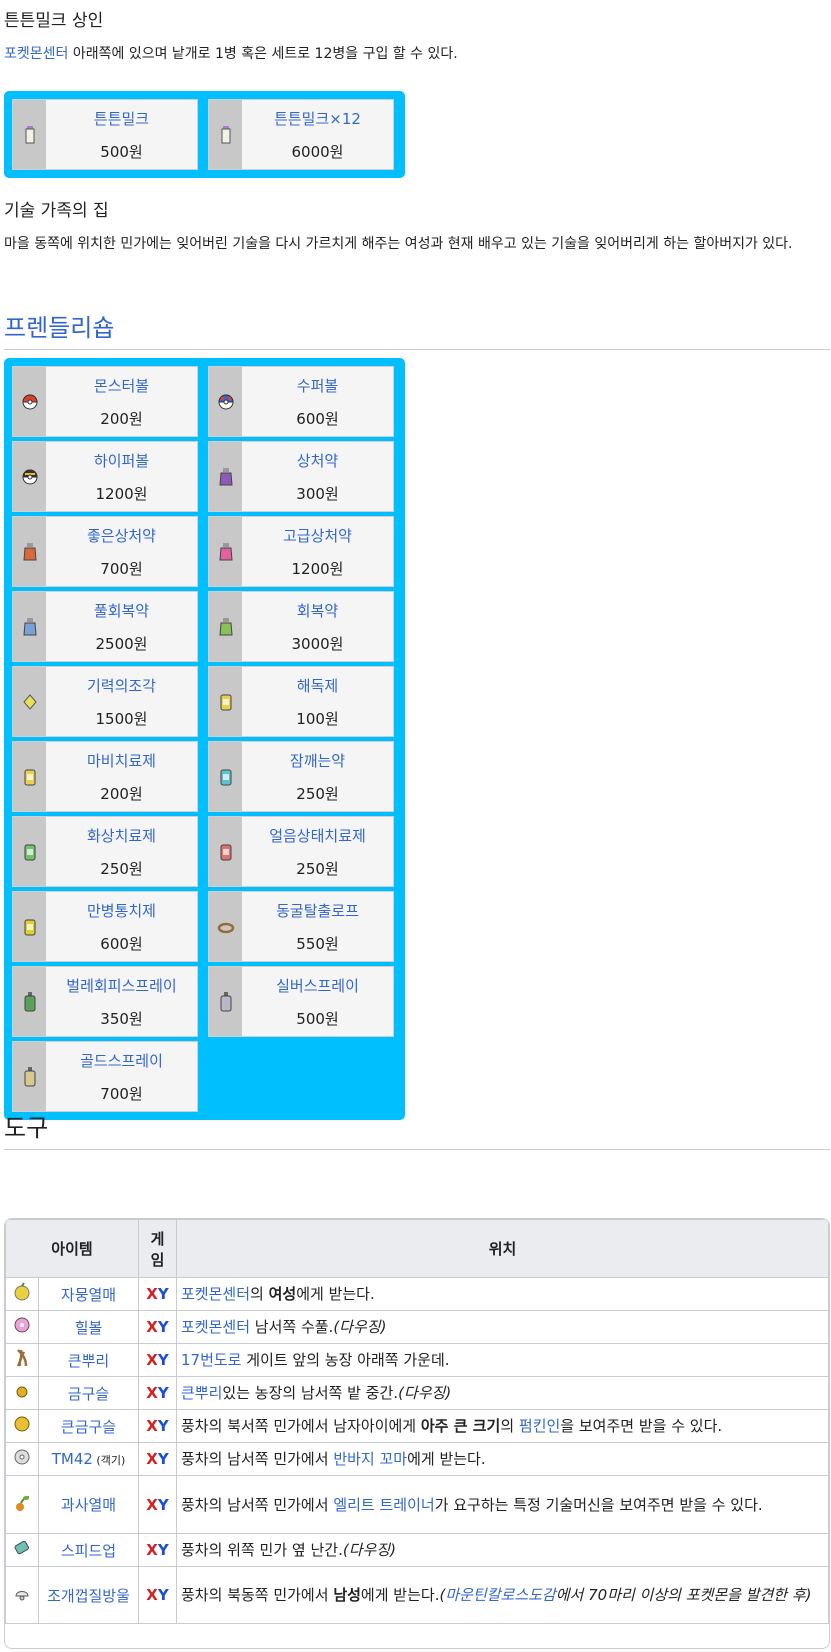 This screenshot has width=831, height=1652. Describe the element at coordinates (301, 401) in the screenshot. I see `shop-item: 수퍼볼 600원` at that location.